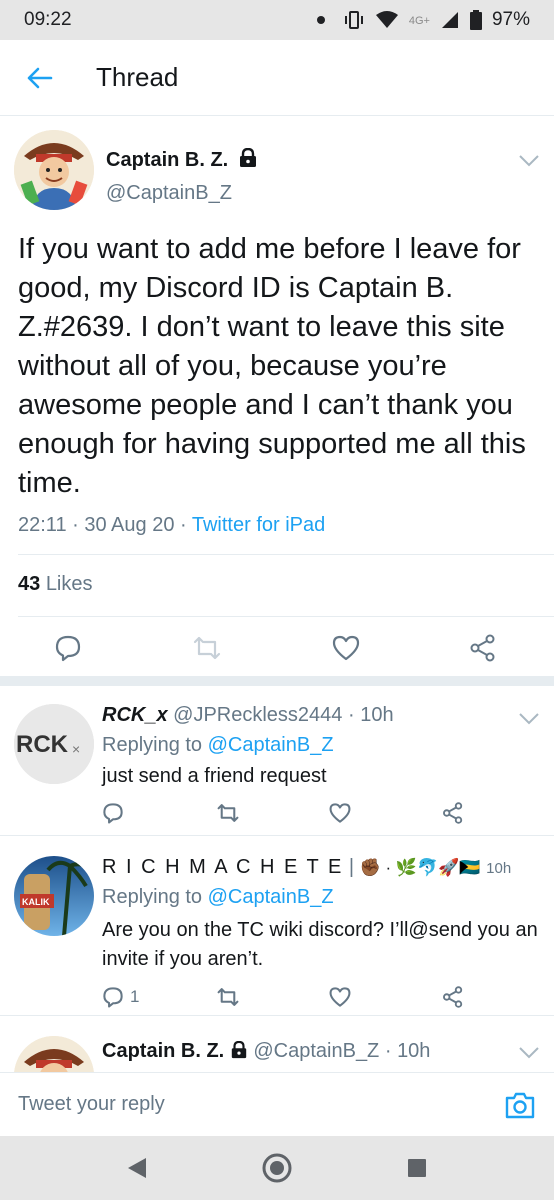  I want to click on avatar: RCK ×, so click(54, 744).